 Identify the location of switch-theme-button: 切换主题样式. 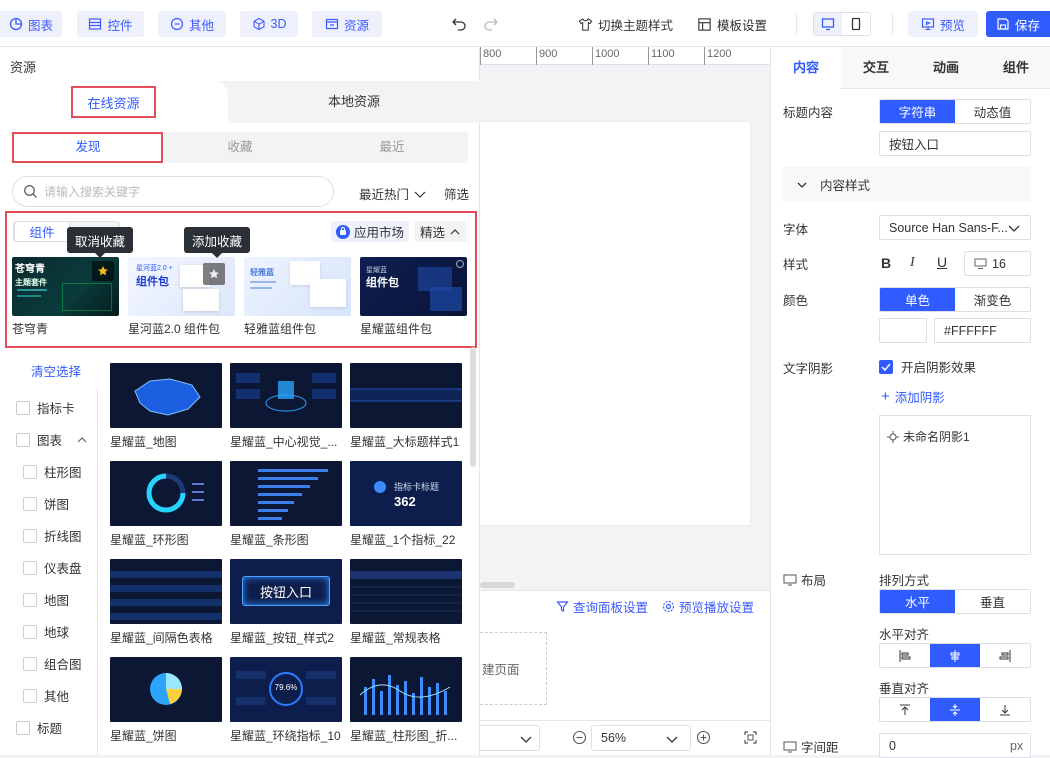
(625, 24).